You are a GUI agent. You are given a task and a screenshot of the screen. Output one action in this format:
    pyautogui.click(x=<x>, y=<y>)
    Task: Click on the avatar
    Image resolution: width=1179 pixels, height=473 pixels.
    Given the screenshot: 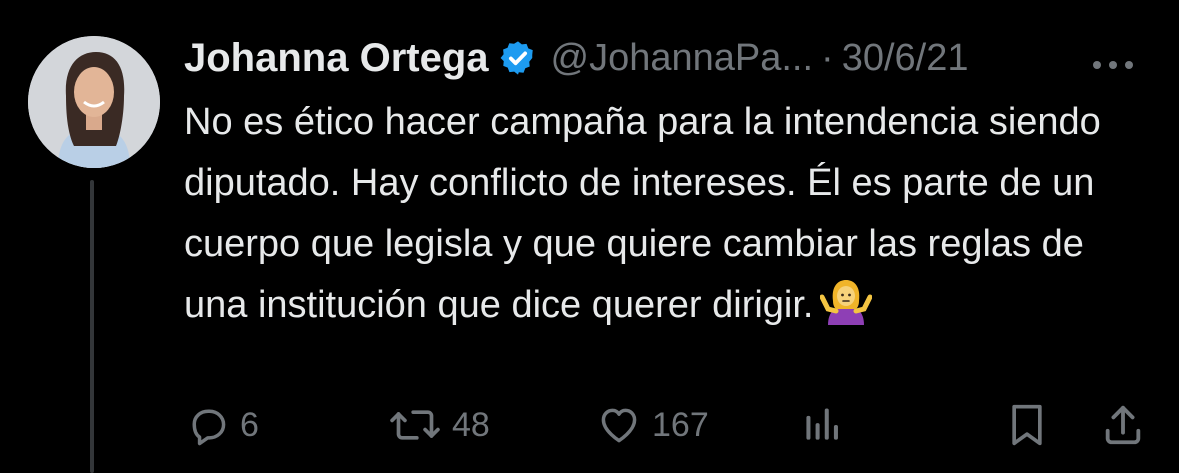 What is the action you would take?
    pyautogui.click(x=94, y=102)
    